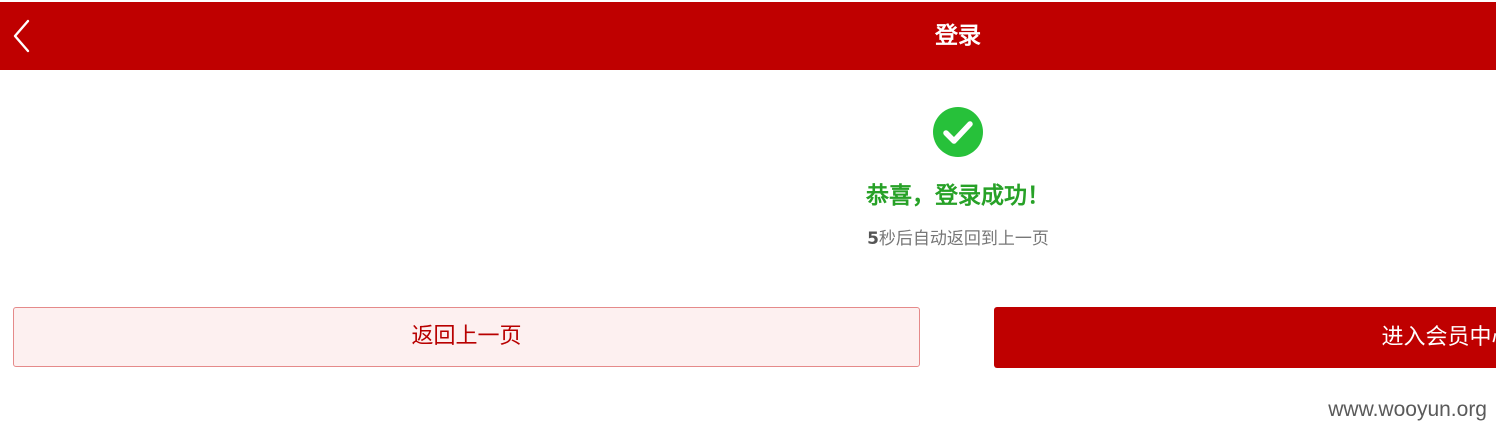  What do you see at coordinates (1245, 337) in the screenshot?
I see `member-center-button: 进入会员中心` at bounding box center [1245, 337].